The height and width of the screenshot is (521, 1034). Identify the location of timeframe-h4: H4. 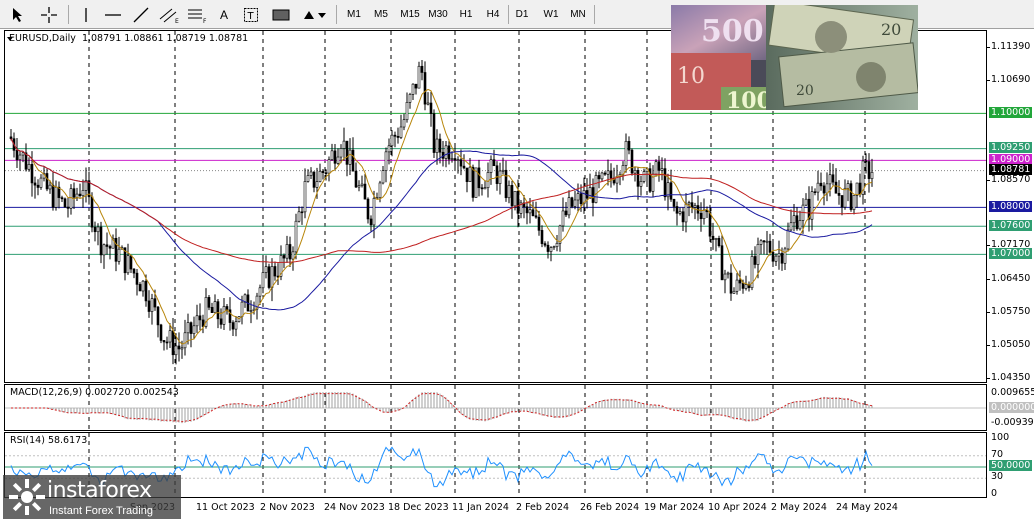
(493, 14).